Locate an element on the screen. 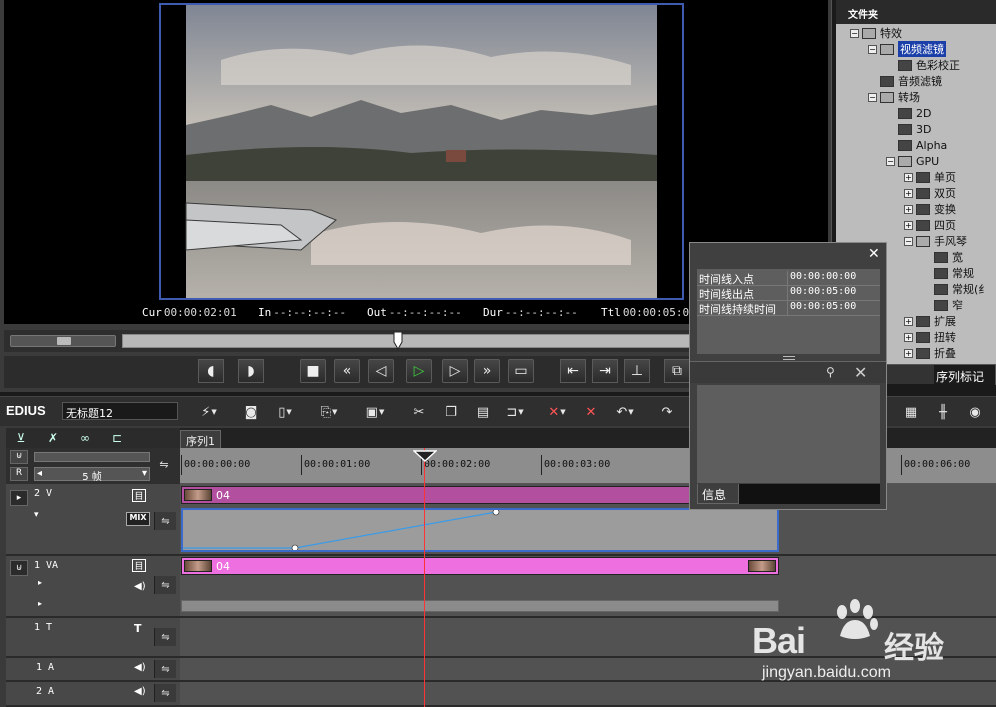 The image size is (996, 707). jog-thumb is located at coordinates (64, 341).